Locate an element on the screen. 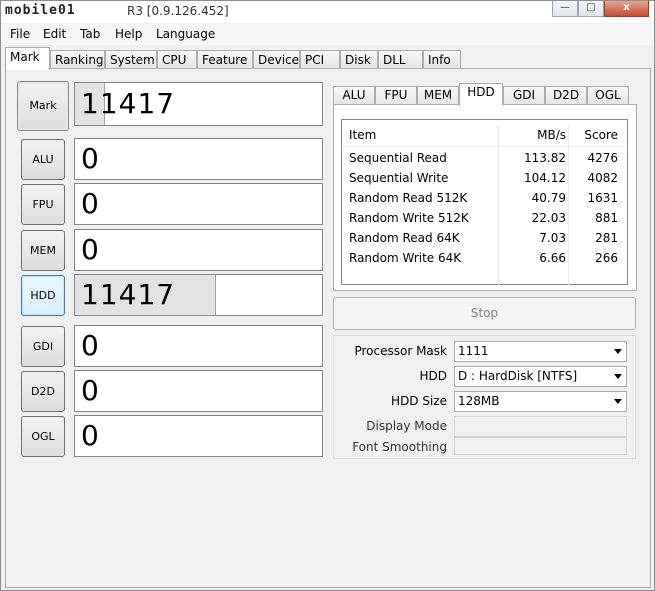 The height and width of the screenshot is (591, 655). alu-button: ALU is located at coordinates (43, 159).